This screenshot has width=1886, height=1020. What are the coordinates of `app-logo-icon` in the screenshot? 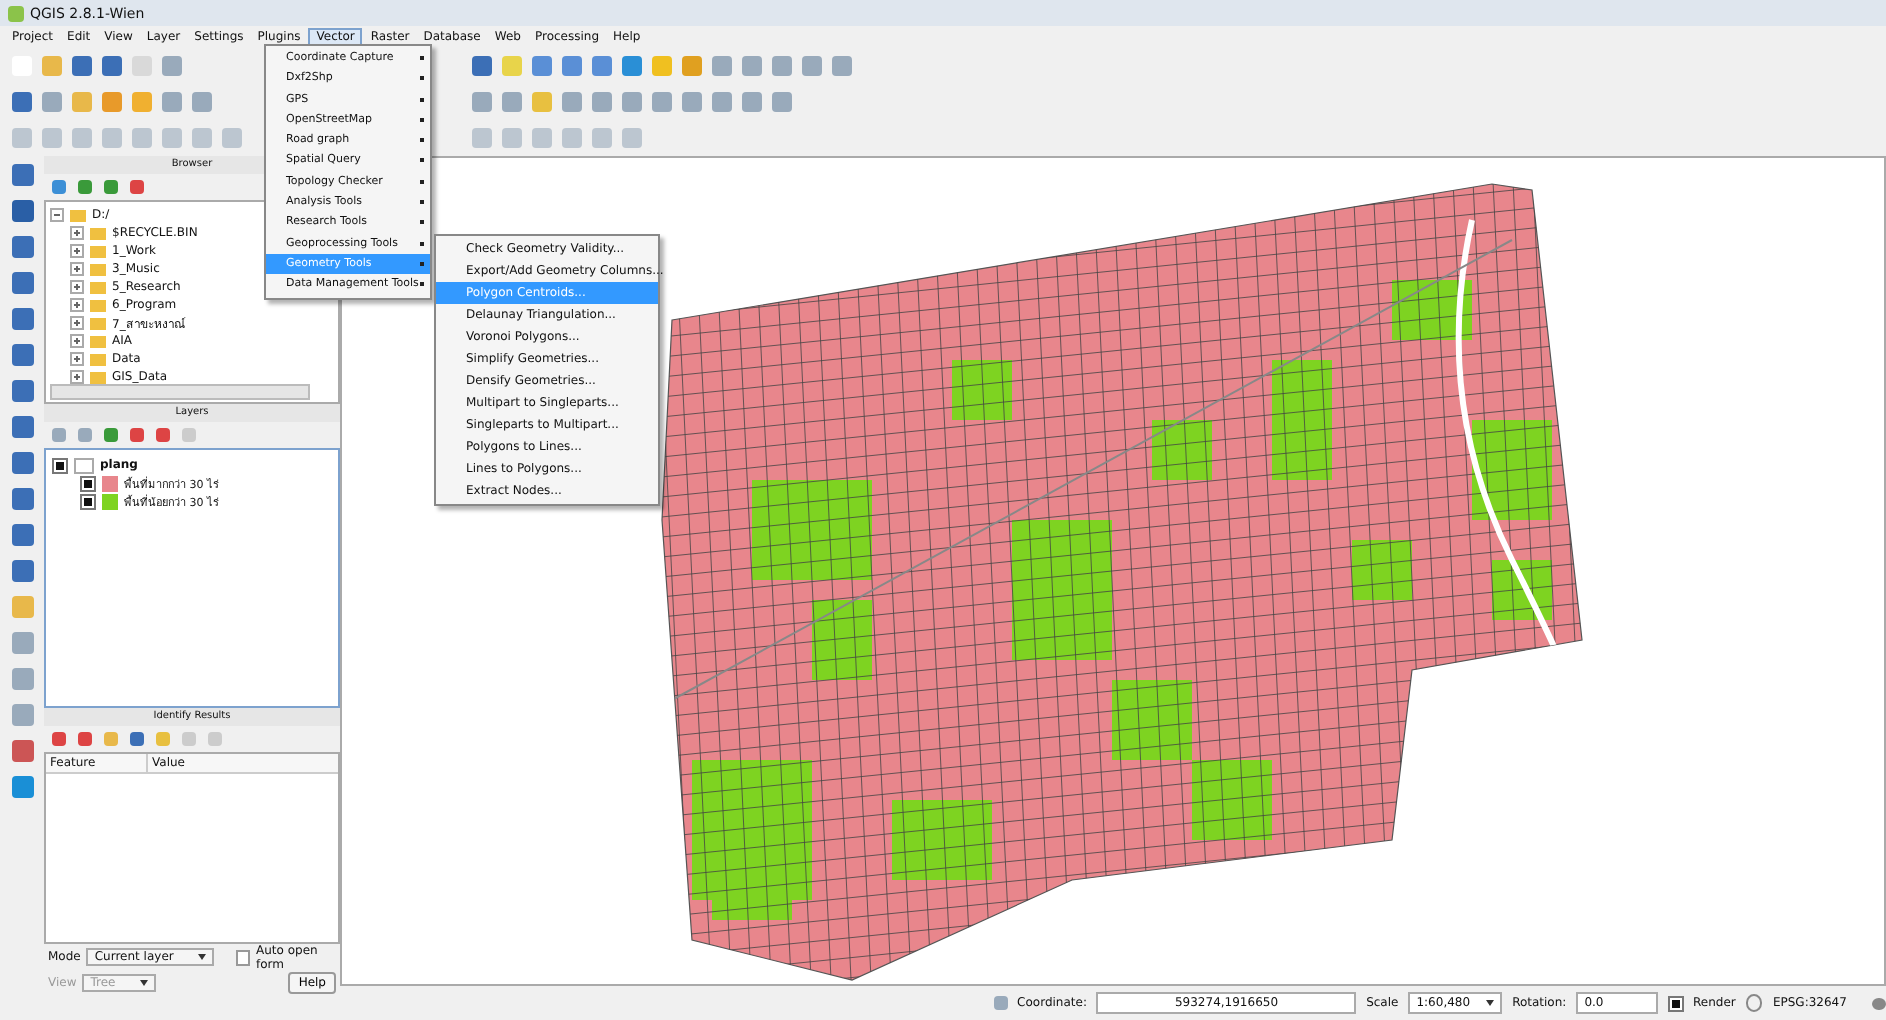 It's located at (16, 13).